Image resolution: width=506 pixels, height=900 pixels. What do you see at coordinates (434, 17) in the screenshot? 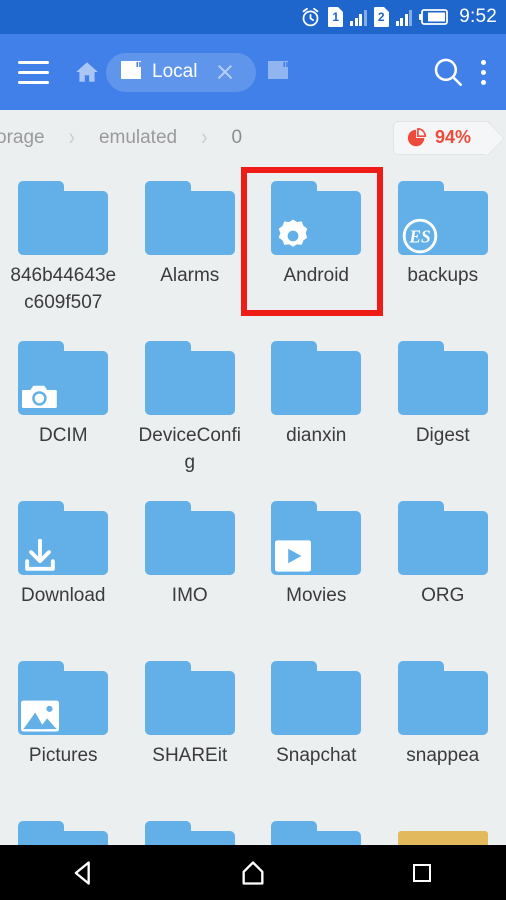
I see `battery-icon` at bounding box center [434, 17].